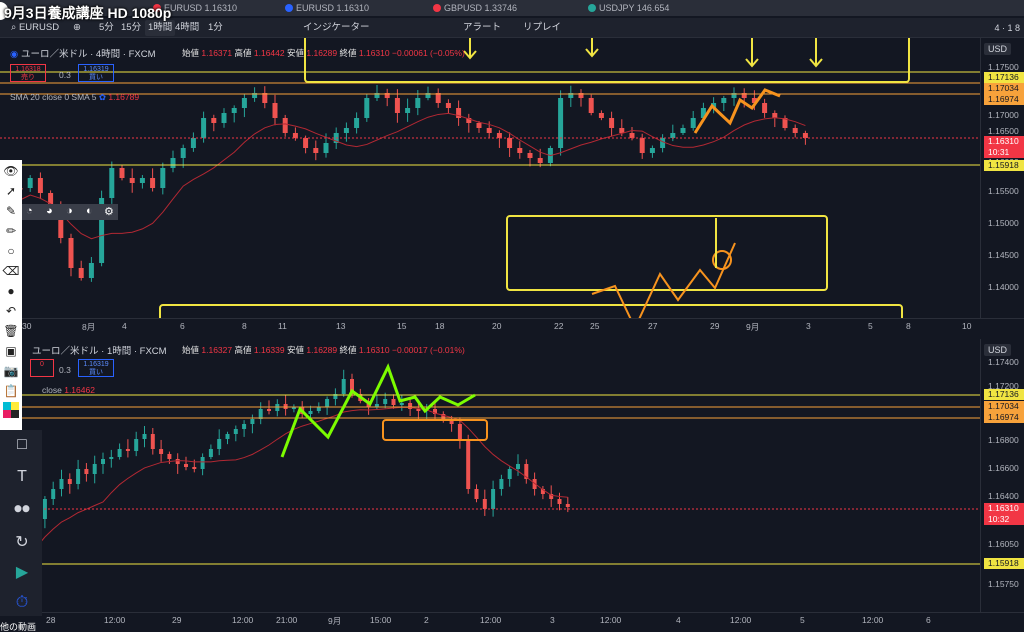  Describe the element at coordinates (1004, 88) in the screenshot. I see `price-label: 1.17034` at that location.